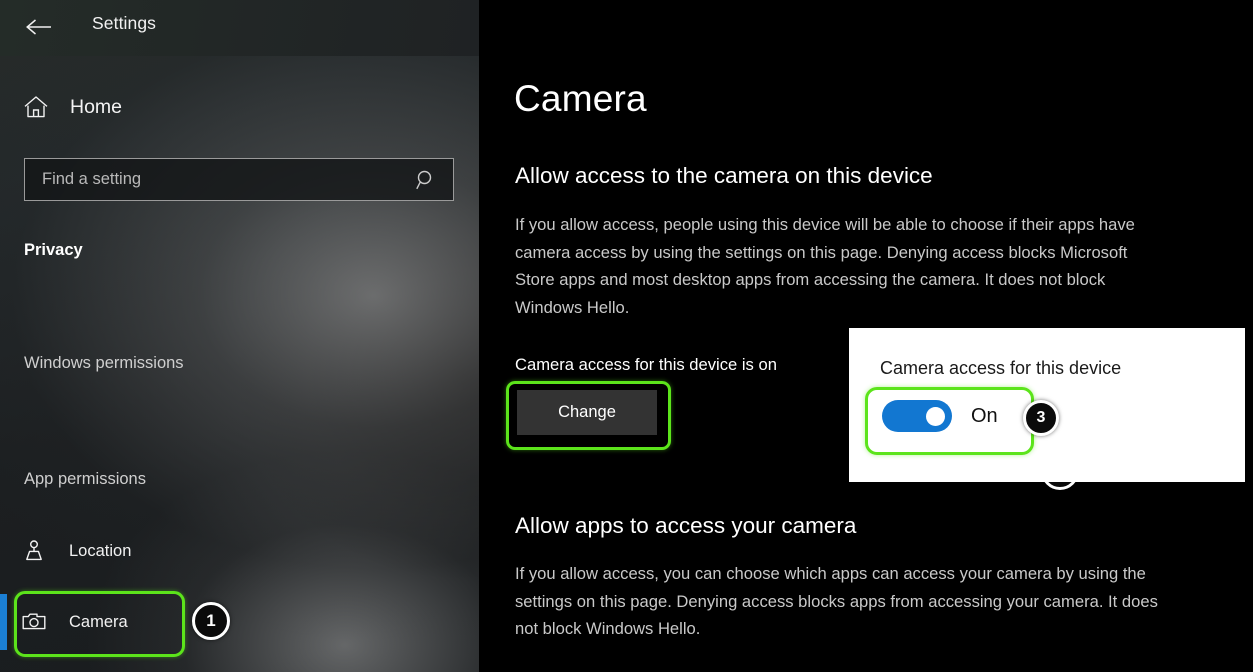 The height and width of the screenshot is (672, 1253). I want to click on sidebar-item-location-label: Location, so click(100, 550).